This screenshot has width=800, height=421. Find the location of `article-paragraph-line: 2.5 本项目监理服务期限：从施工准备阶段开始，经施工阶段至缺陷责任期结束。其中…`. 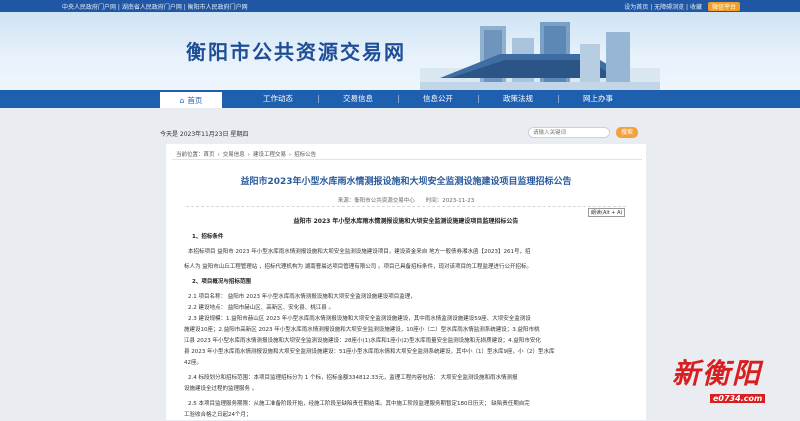

article-paragraph-line: 2.5 本项目监理服务期限：从施工准备阶段开始，经施工阶段至缺陷责任期结束。其中… is located at coordinates (359, 404).